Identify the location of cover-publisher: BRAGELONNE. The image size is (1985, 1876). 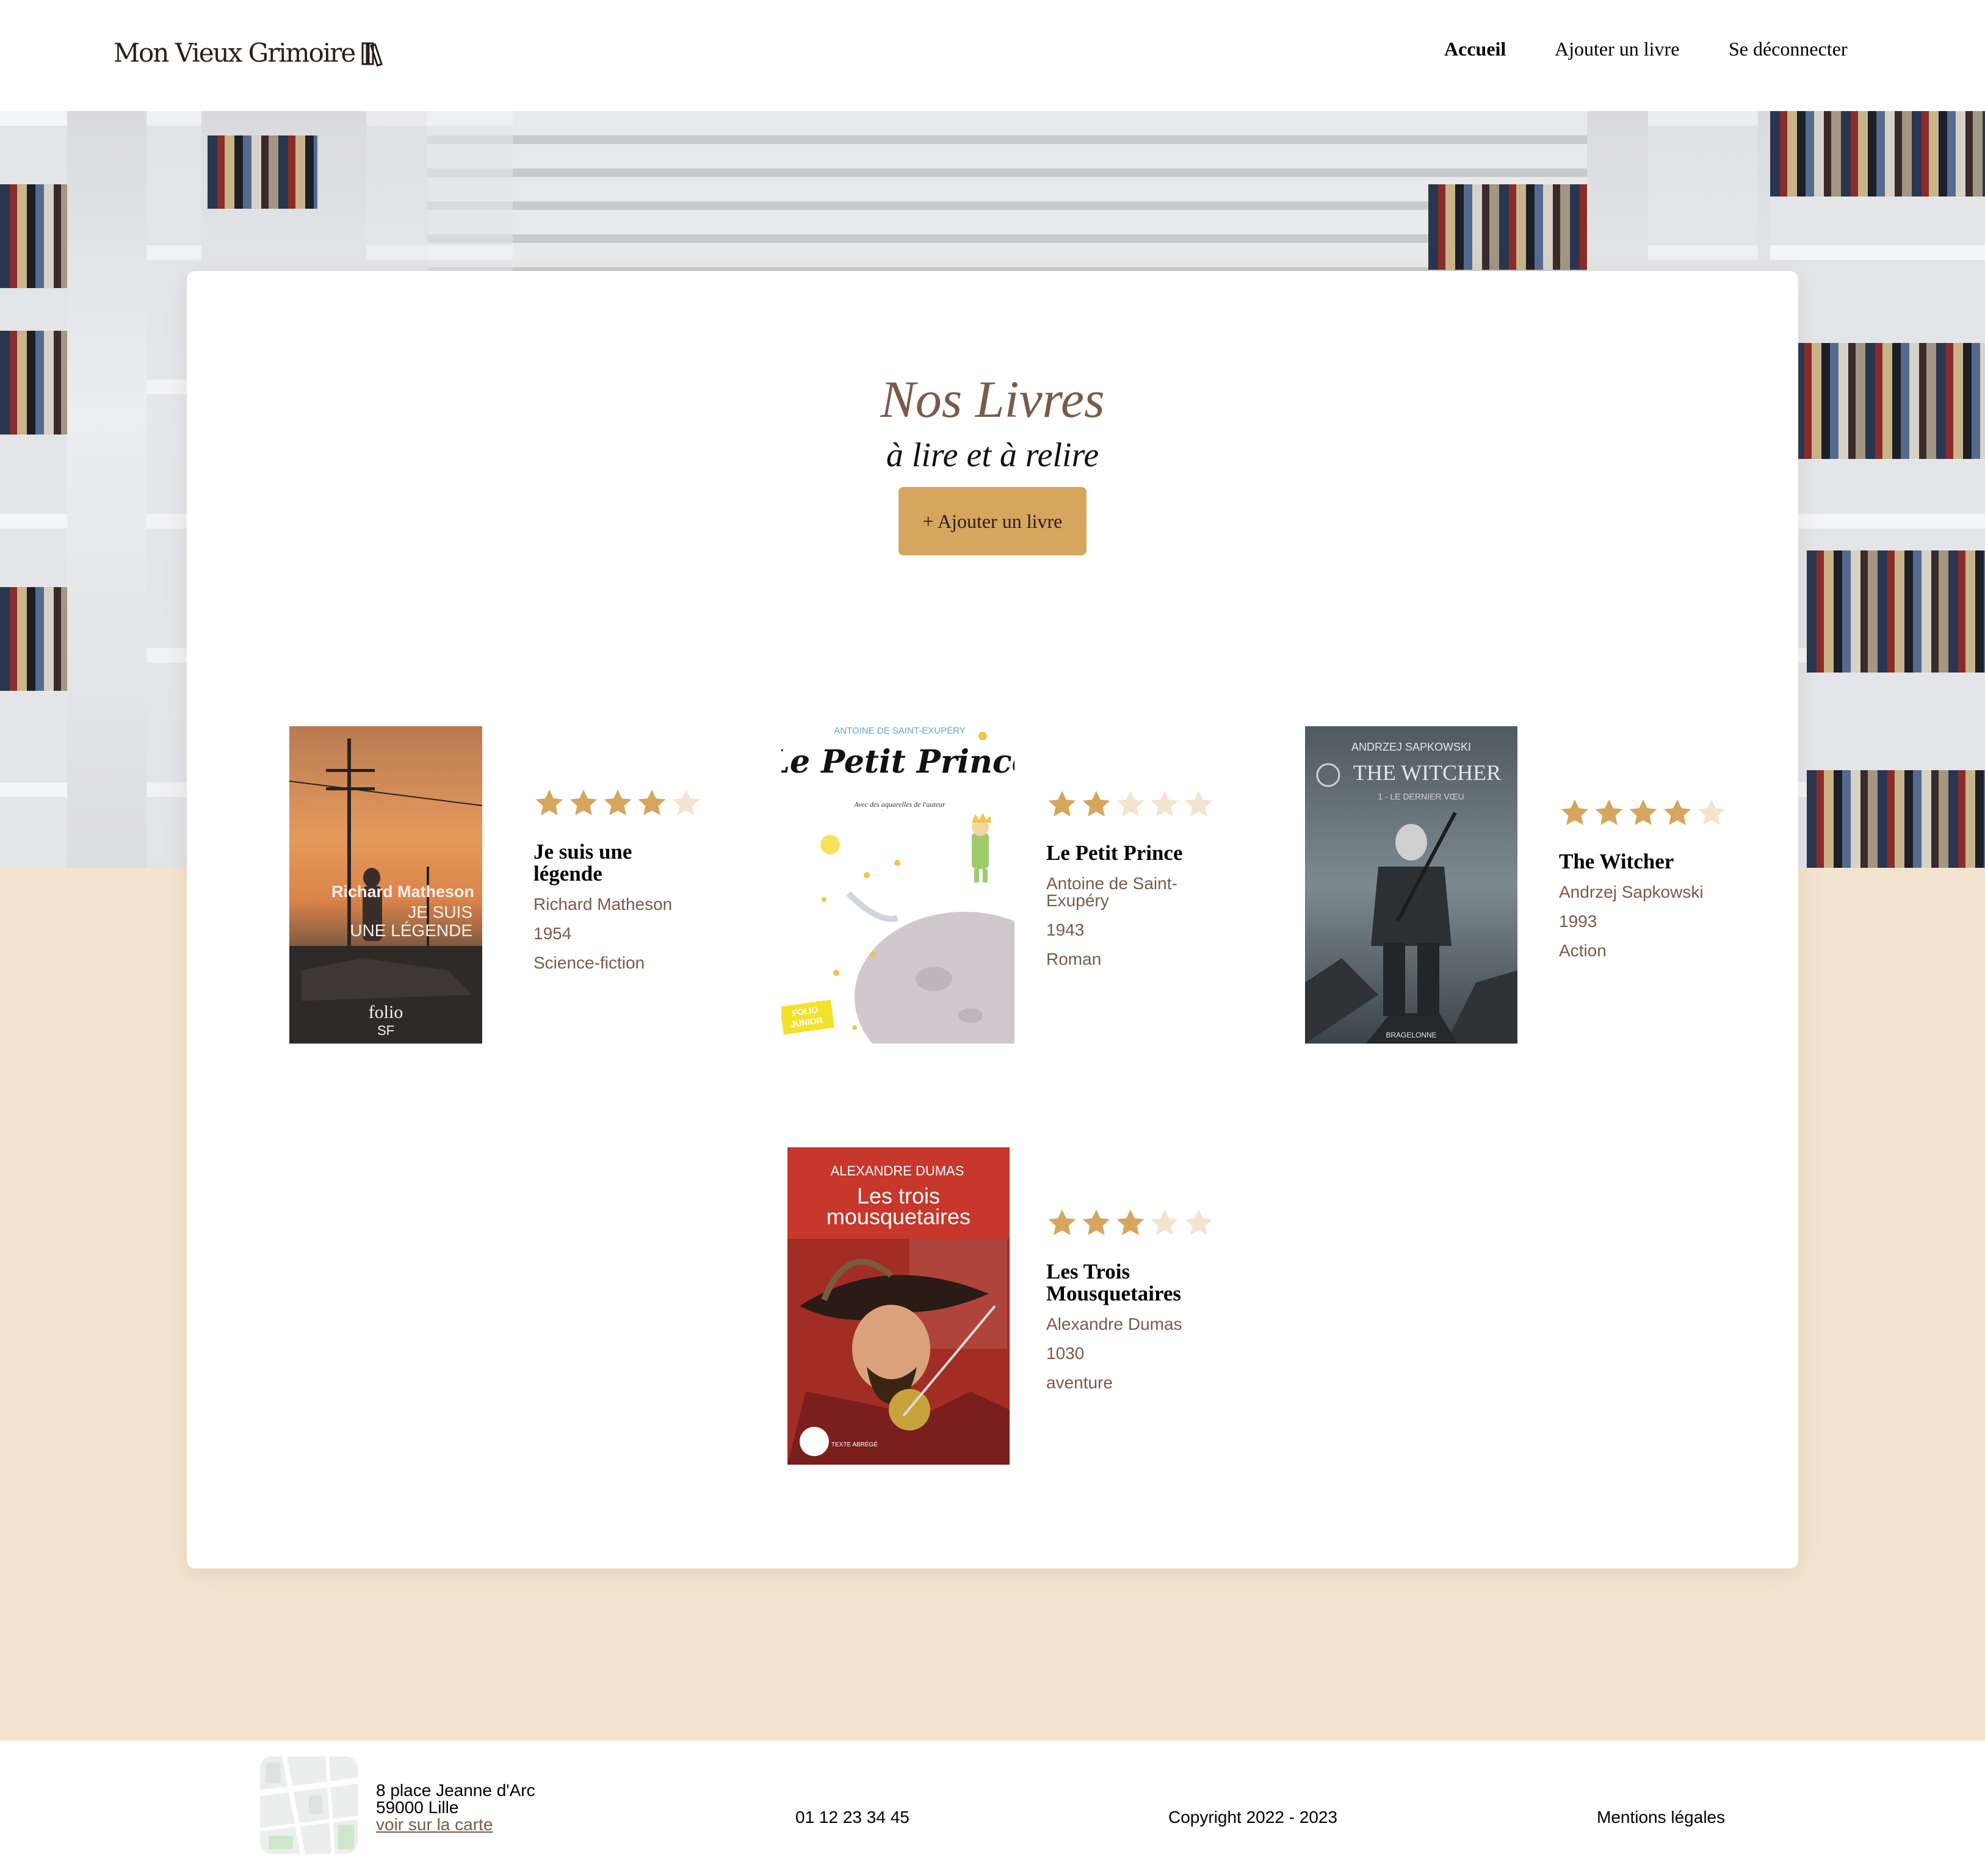
(1411, 1035).